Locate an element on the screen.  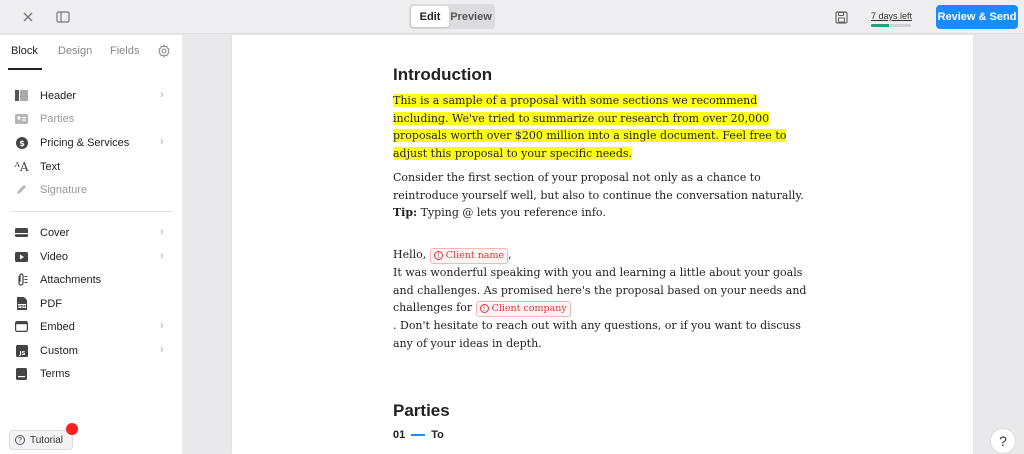
sidebar-item-terms: Terms is located at coordinates (91, 374).